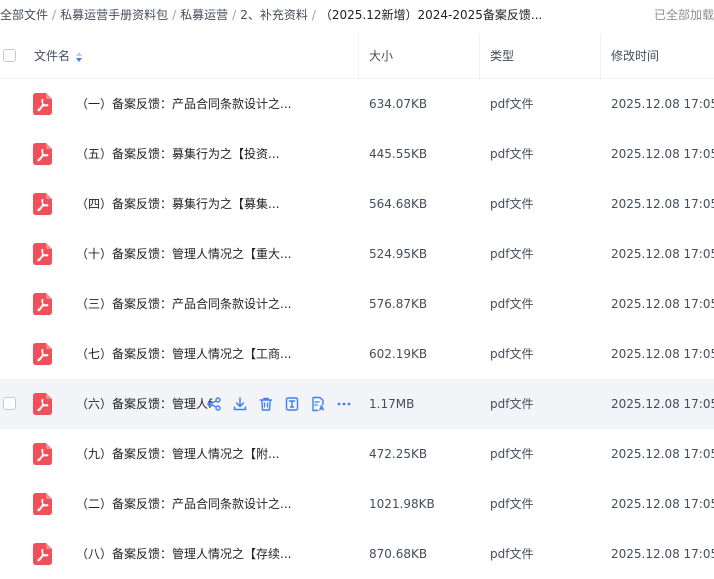  I want to click on file-size: 602.19KB, so click(398, 354).